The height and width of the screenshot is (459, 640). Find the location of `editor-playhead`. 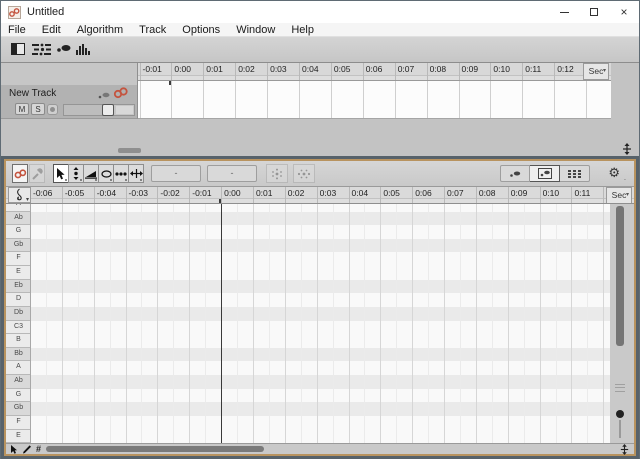

editor-playhead is located at coordinates (221, 323).